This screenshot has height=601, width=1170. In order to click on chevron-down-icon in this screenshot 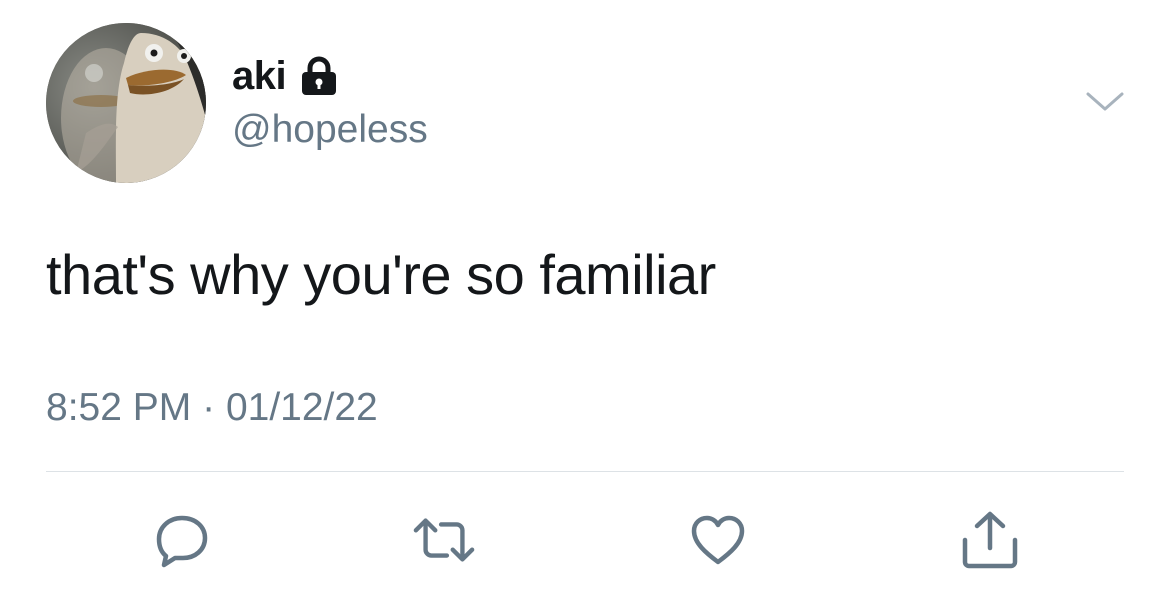, I will do `click(1105, 101)`.